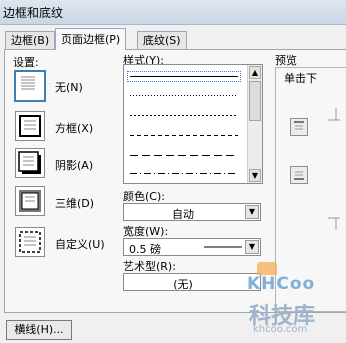 The height and width of the screenshot is (343, 346). What do you see at coordinates (30, 201) in the screenshot?
I see `border-3d-icon` at bounding box center [30, 201].